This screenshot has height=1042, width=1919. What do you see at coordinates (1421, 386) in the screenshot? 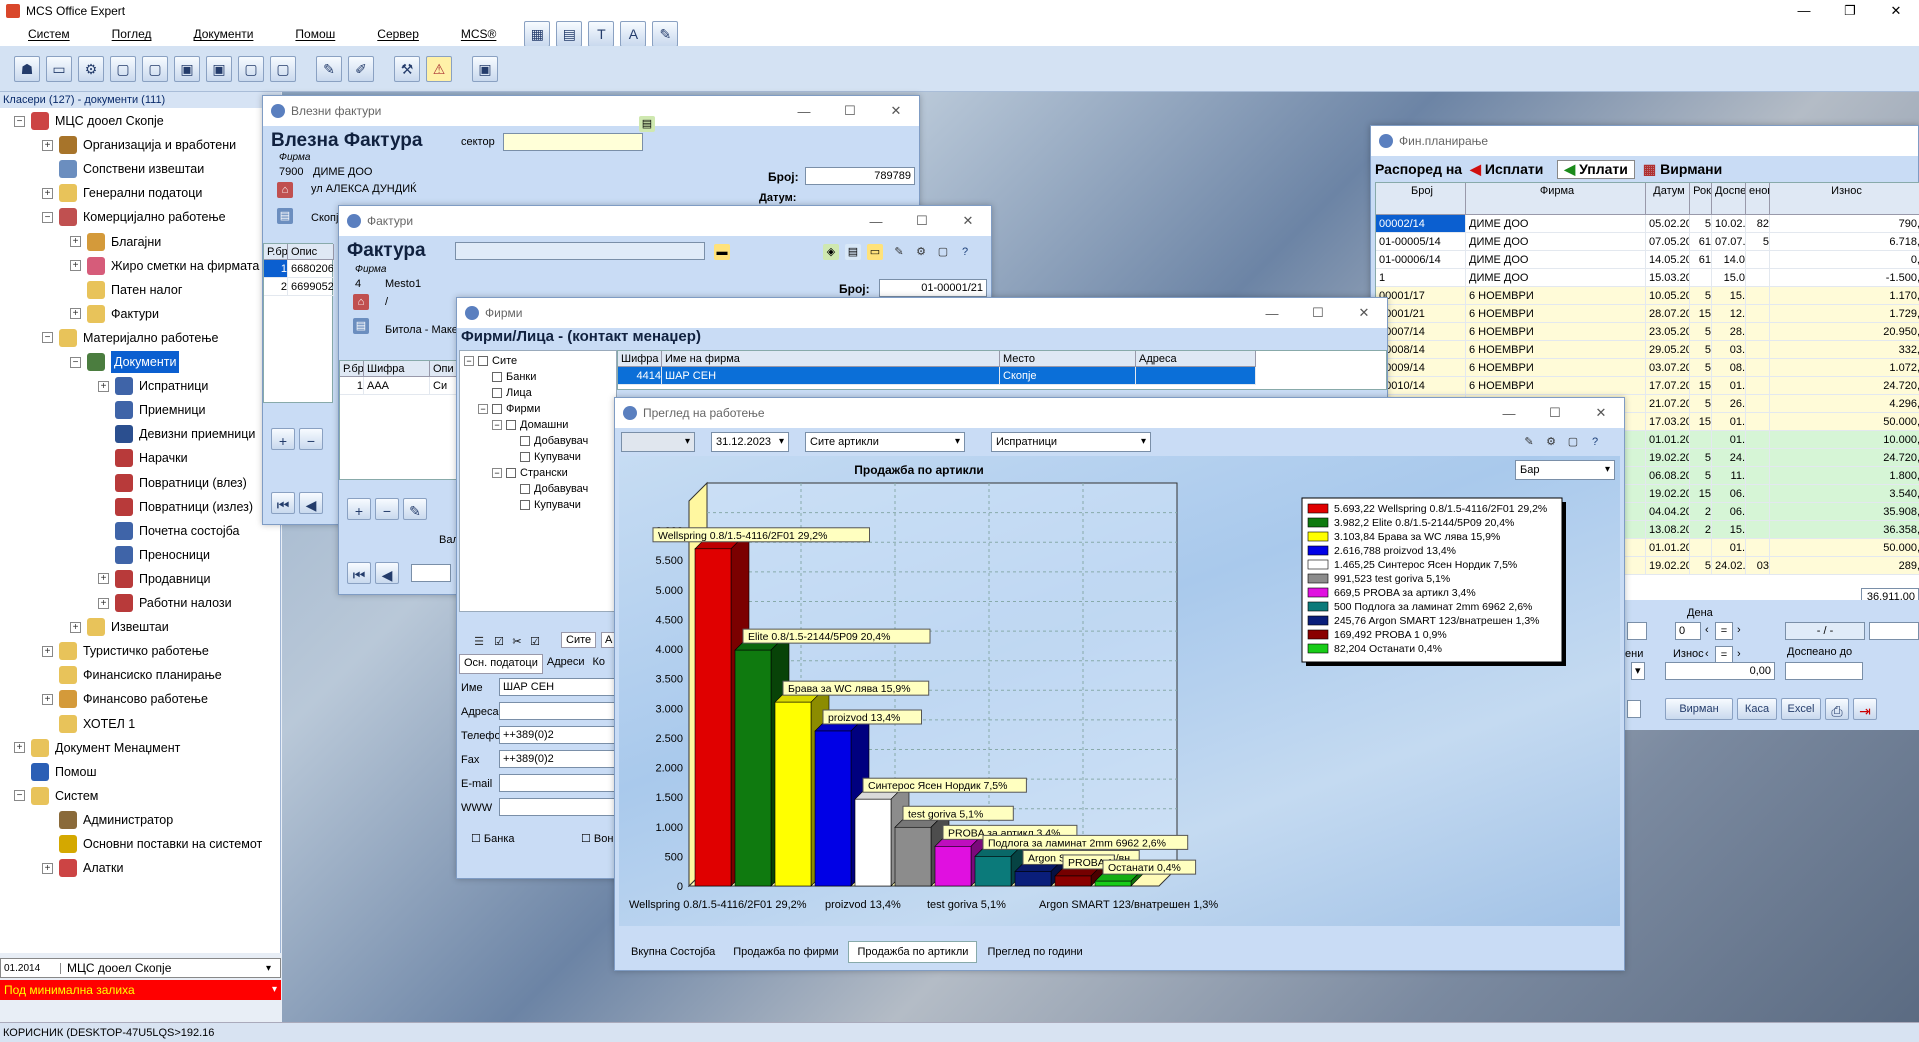
I see `table-cell: 00010/14` at bounding box center [1421, 386].